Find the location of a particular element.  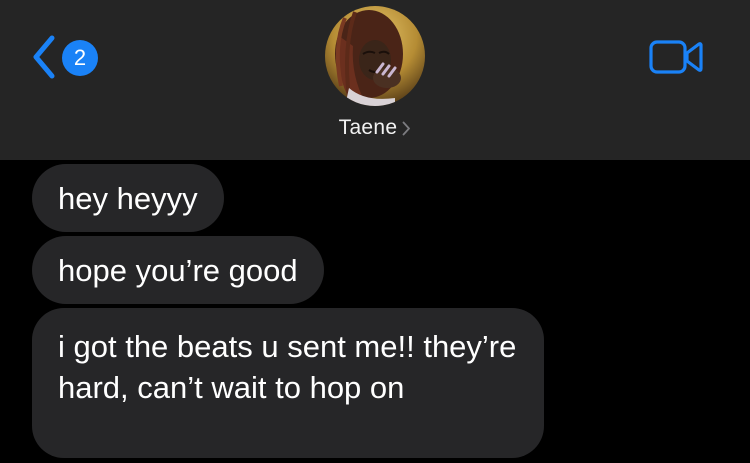

unread-count-badge: 2 is located at coordinates (80, 58).